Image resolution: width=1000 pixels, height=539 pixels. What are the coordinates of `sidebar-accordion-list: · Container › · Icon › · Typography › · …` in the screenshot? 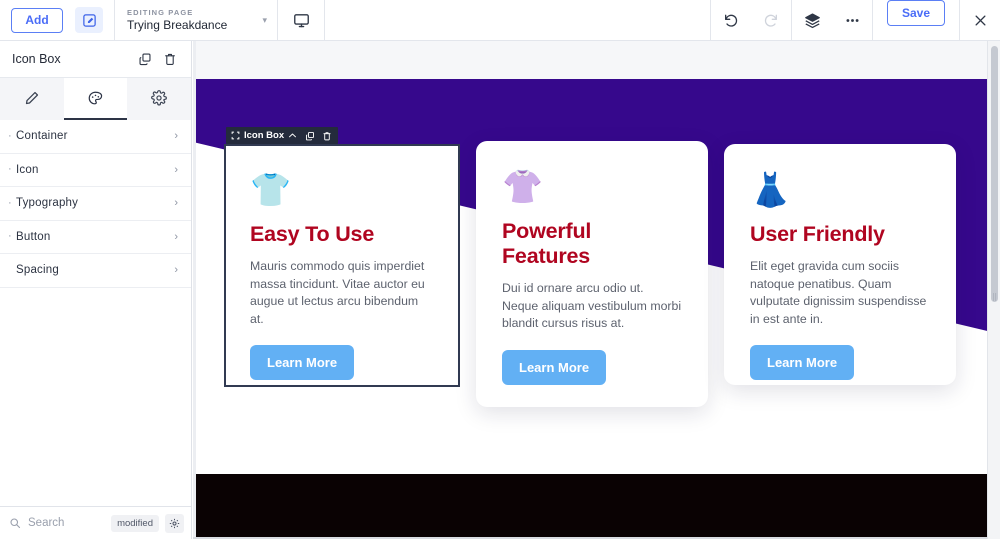 It's located at (95, 313).